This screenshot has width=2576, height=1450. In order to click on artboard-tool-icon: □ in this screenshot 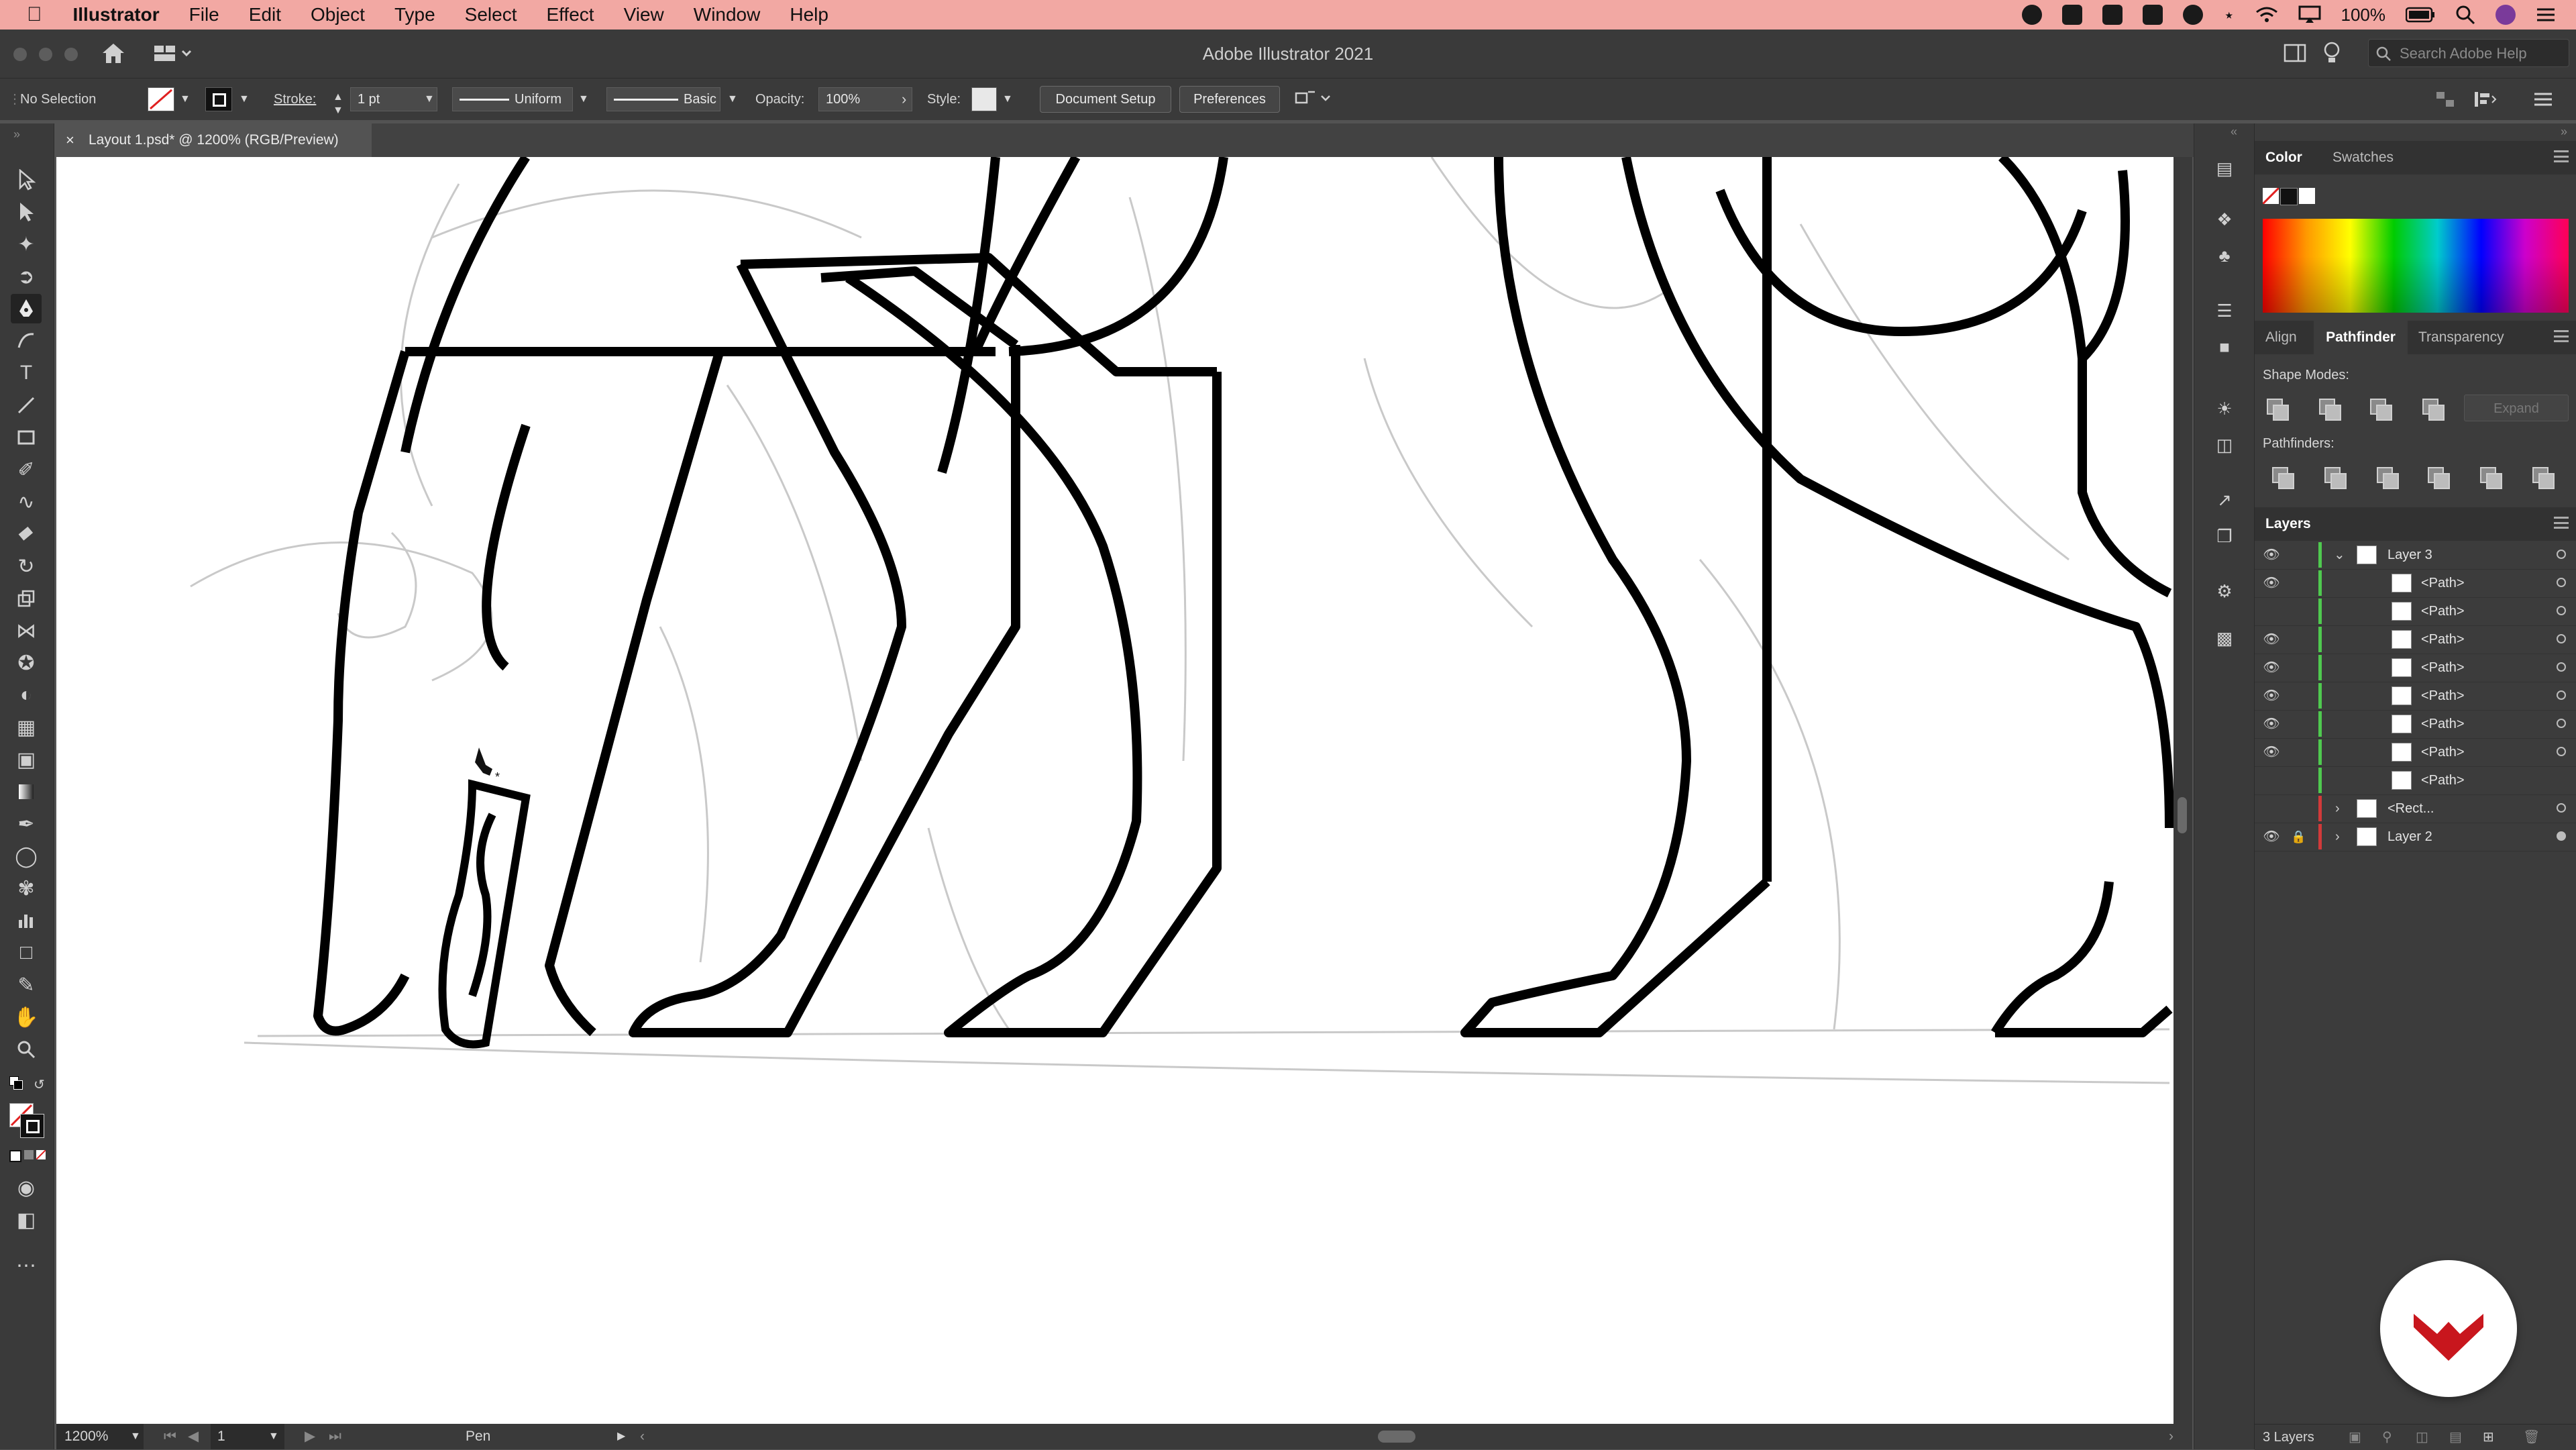, I will do `click(26, 953)`.